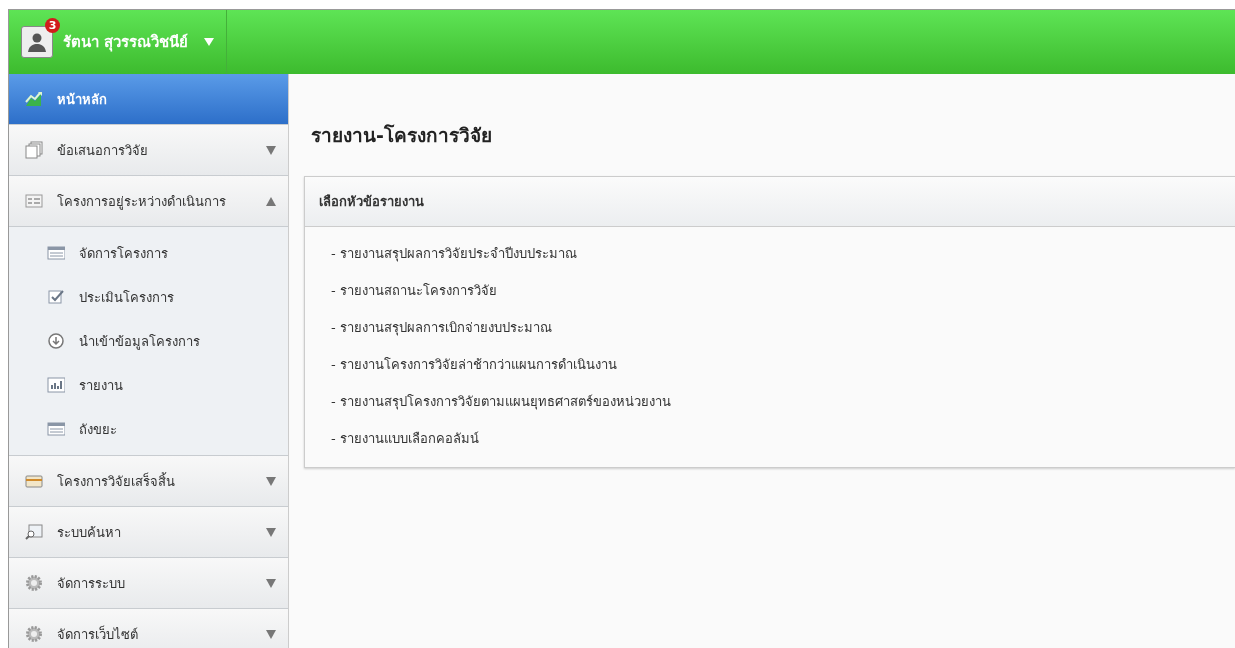 This screenshot has width=1235, height=648. Describe the element at coordinates (402, 135) in the screenshot. I see `page-title: รายงาน-โครงการวิจัย` at that location.